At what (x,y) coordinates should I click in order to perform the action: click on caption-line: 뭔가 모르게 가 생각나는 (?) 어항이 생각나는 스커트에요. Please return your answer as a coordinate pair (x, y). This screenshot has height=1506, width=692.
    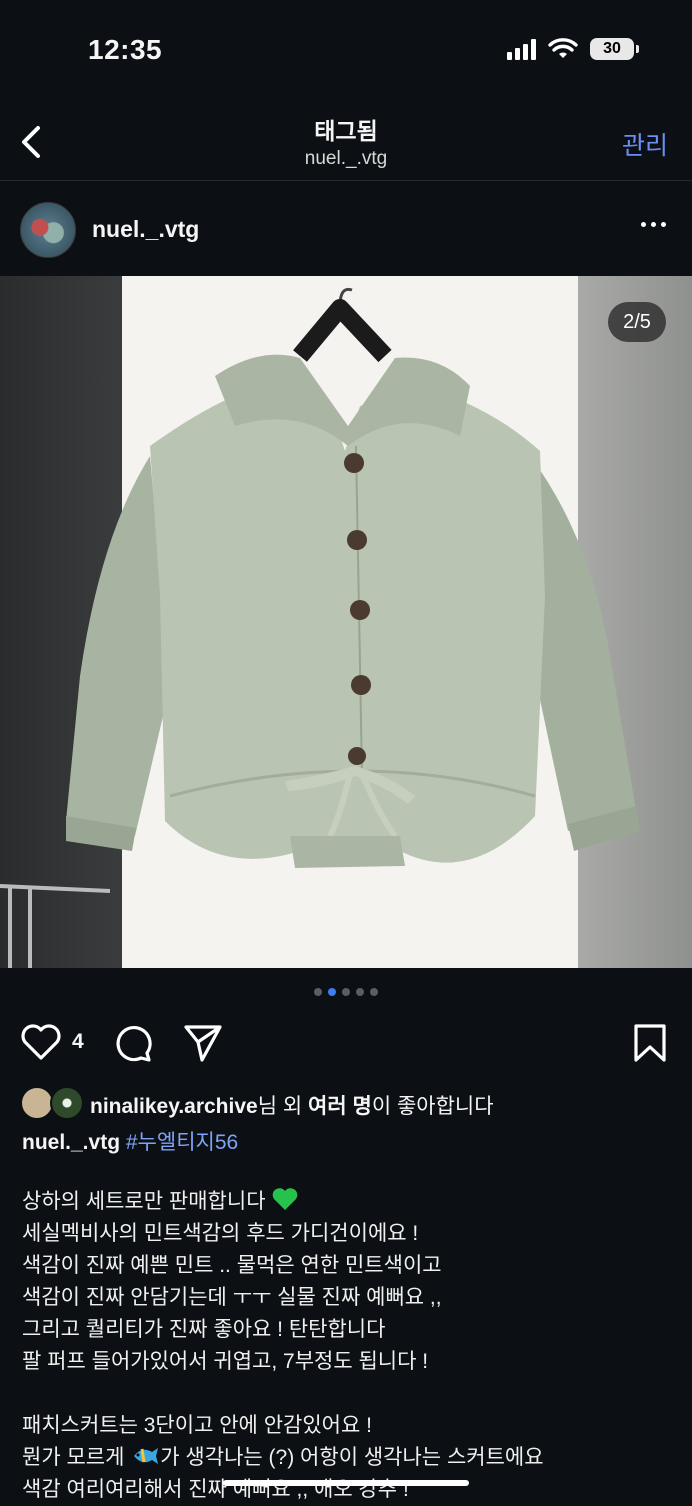
    Looking at the image, I should click on (283, 1457).